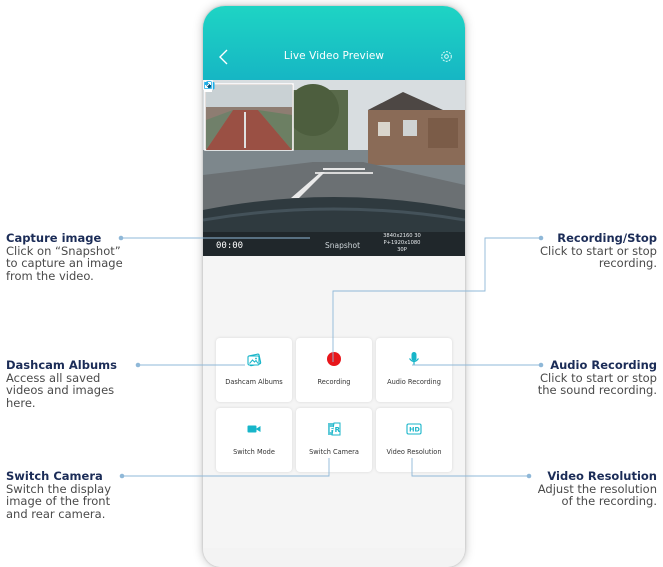  I want to click on resolution-line: 30P, so click(402, 249).